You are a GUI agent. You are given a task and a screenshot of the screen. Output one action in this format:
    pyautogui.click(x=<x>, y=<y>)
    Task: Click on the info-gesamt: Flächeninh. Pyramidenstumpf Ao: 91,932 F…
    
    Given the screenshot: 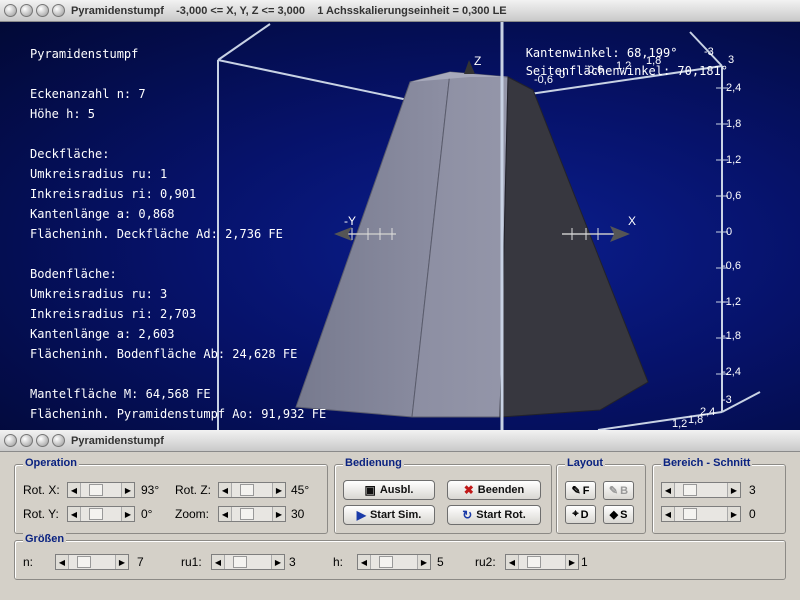 What is the action you would take?
    pyautogui.click(x=178, y=414)
    